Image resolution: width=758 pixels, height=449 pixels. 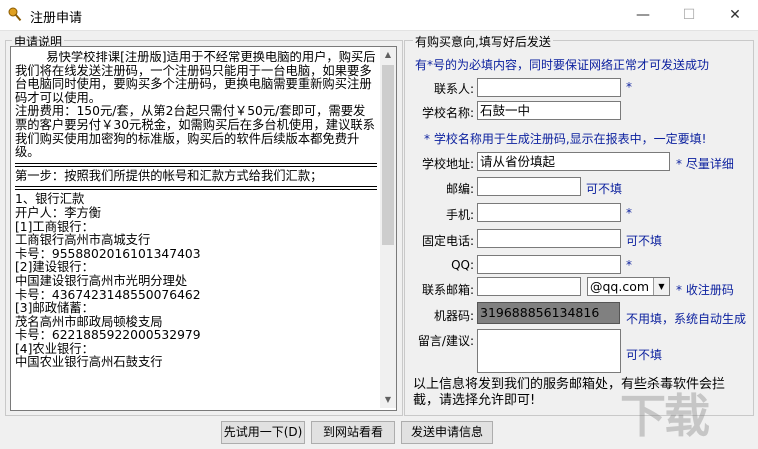 I want to click on qq-input, so click(x=549, y=264).